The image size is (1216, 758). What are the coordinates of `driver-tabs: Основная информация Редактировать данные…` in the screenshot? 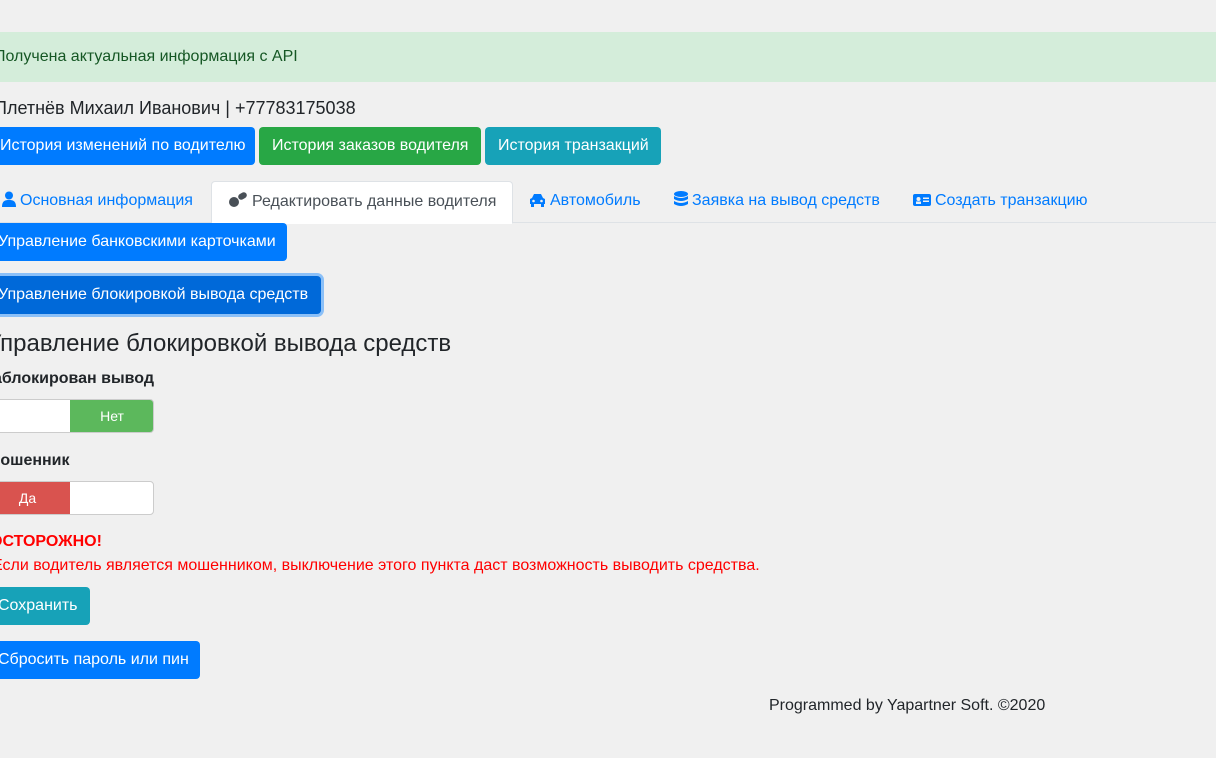 It's located at (608, 202).